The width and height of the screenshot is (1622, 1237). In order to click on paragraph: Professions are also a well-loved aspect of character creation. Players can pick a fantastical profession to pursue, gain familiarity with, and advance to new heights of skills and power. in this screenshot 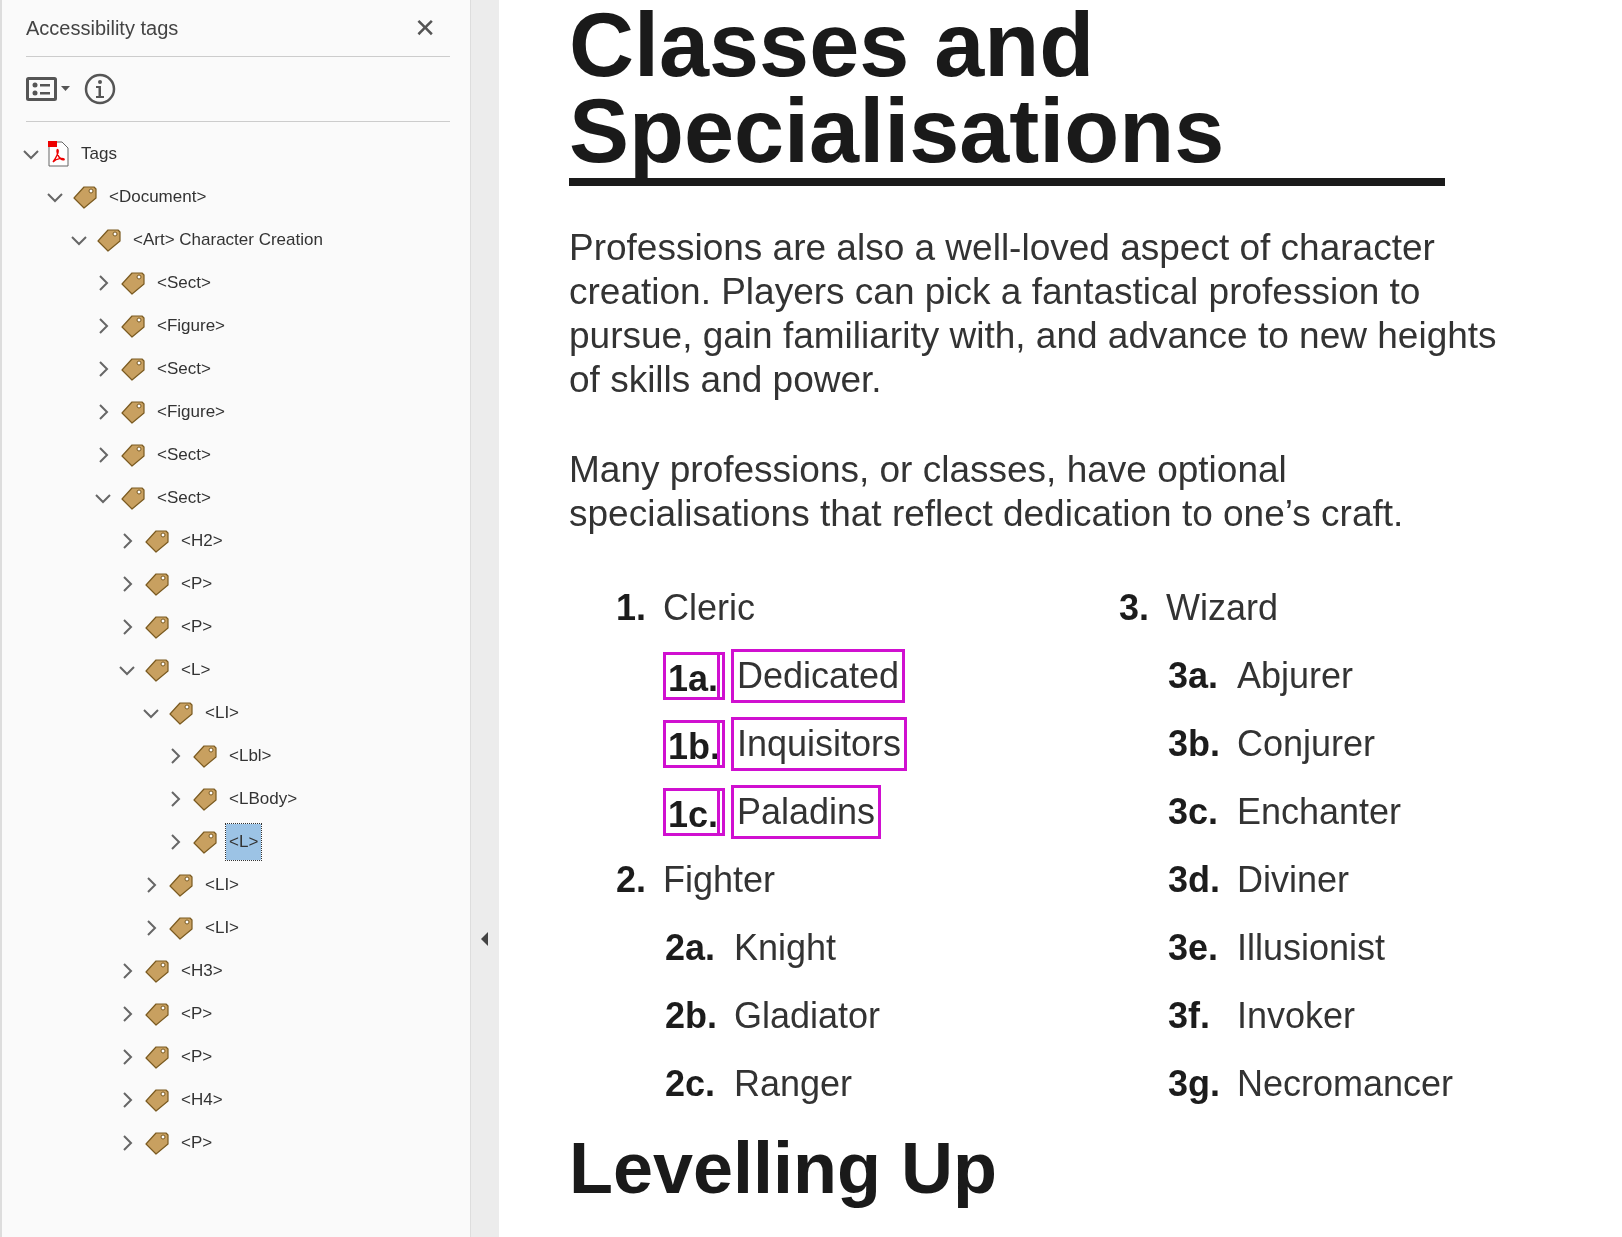, I will do `click(1033, 314)`.